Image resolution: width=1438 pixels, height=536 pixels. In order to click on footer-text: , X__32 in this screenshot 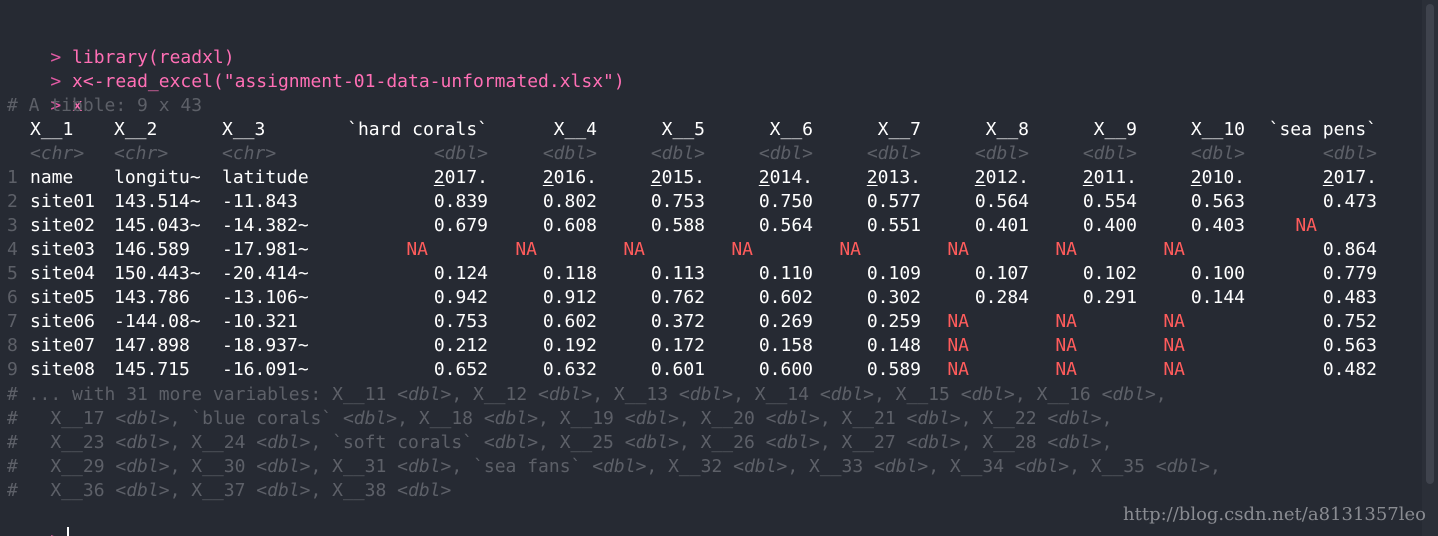, I will do `click(690, 466)`.